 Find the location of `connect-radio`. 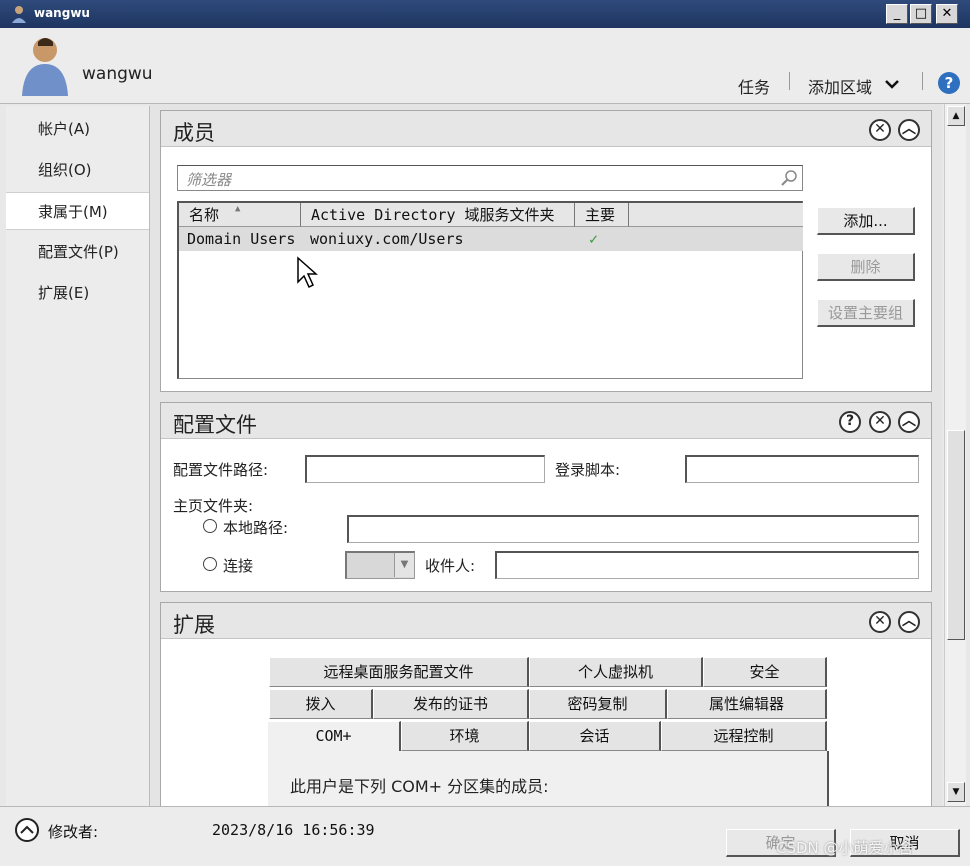

connect-radio is located at coordinates (210, 564).